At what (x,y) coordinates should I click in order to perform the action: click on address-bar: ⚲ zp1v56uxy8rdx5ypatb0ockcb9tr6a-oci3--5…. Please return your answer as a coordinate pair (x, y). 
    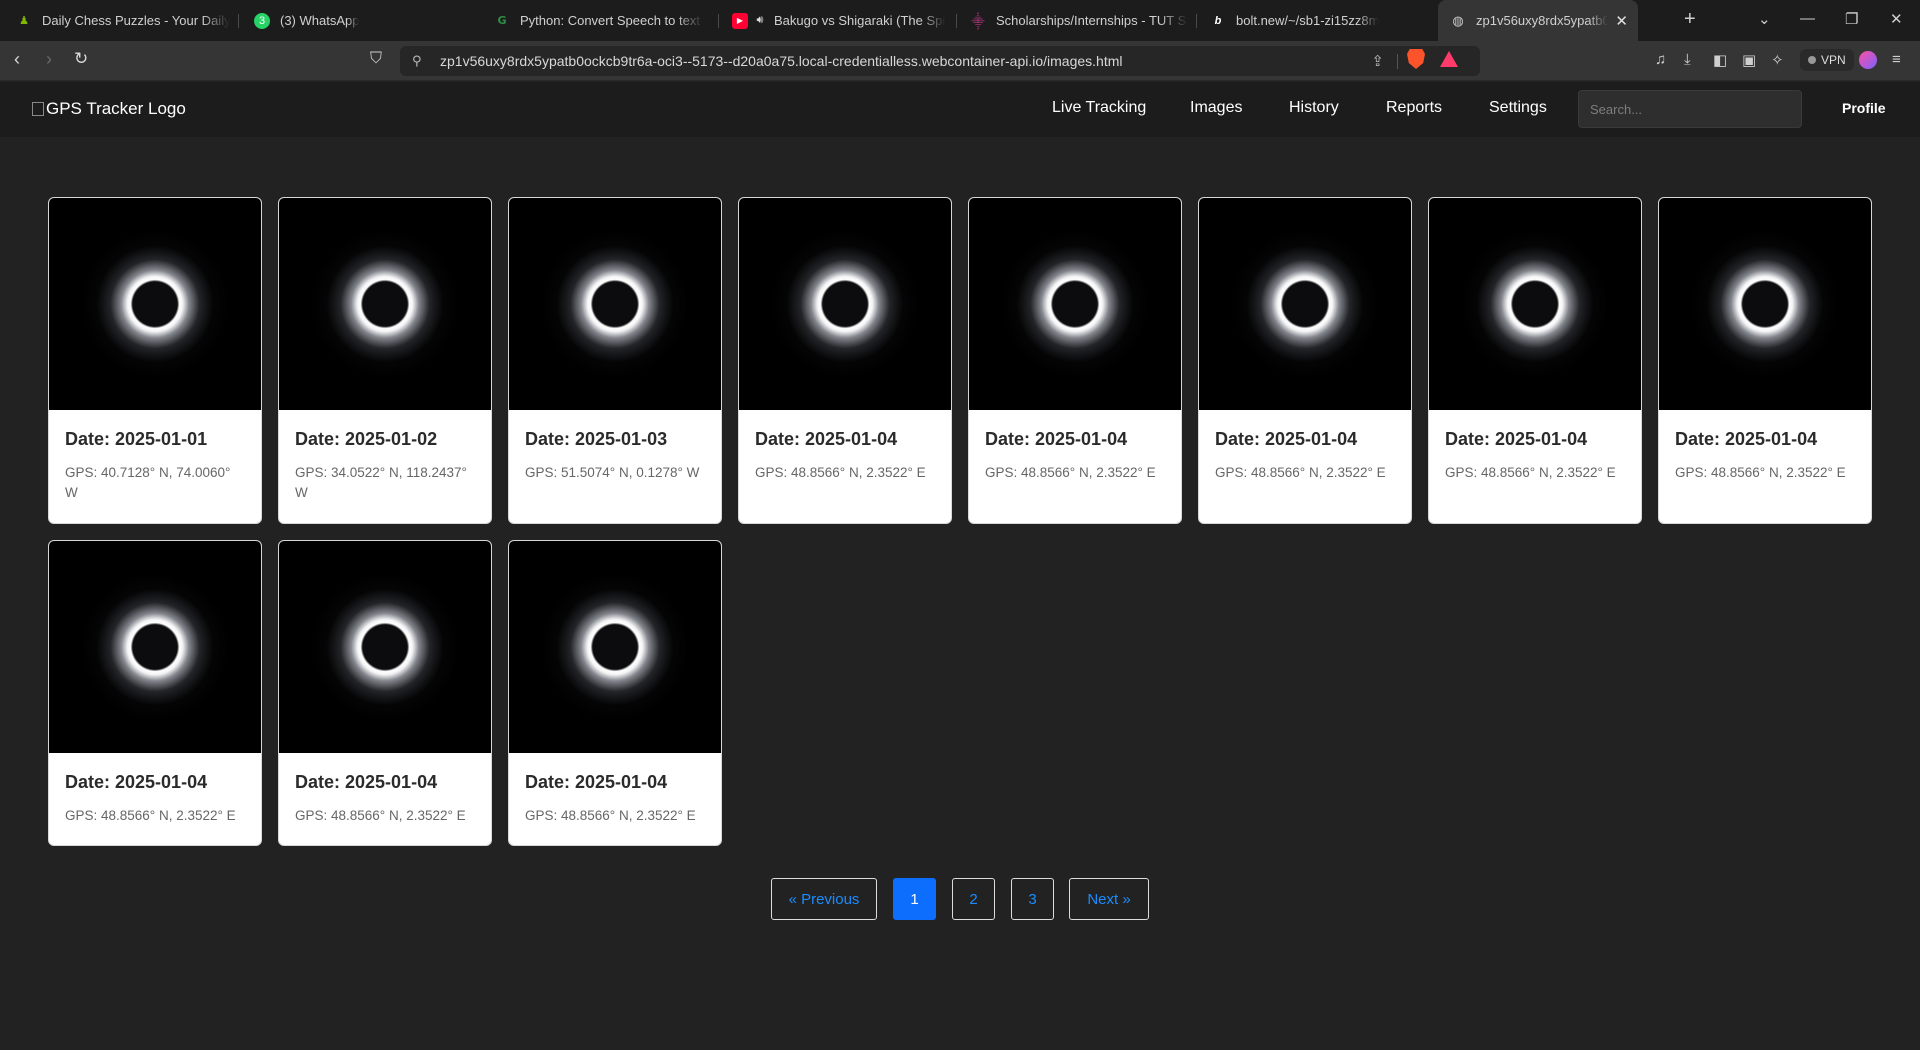
    Looking at the image, I should click on (940, 61).